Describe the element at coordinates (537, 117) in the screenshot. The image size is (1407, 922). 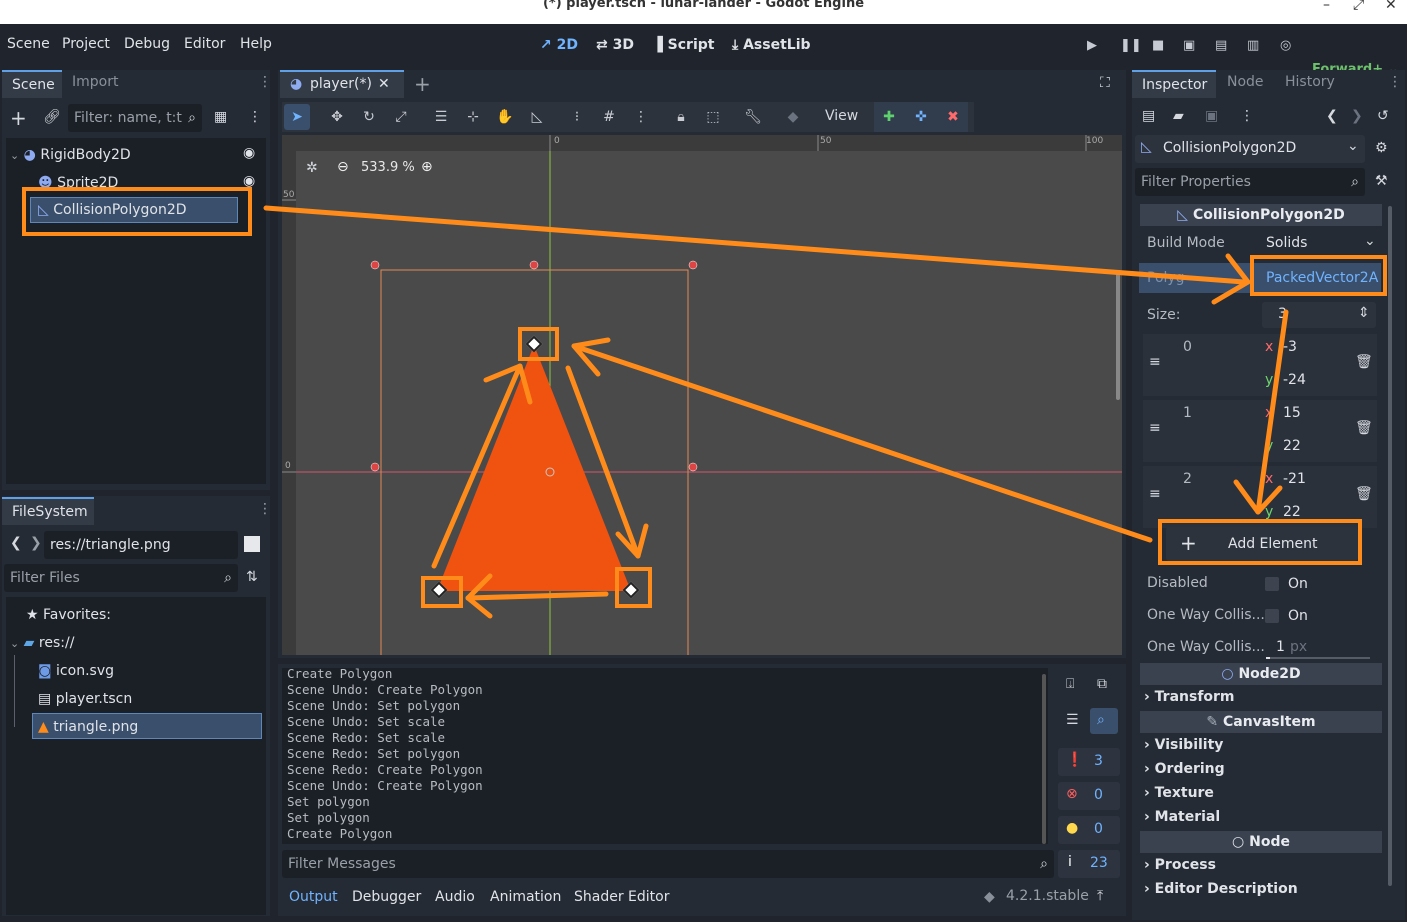
I see `ruler-tool-icon: ◺` at that location.